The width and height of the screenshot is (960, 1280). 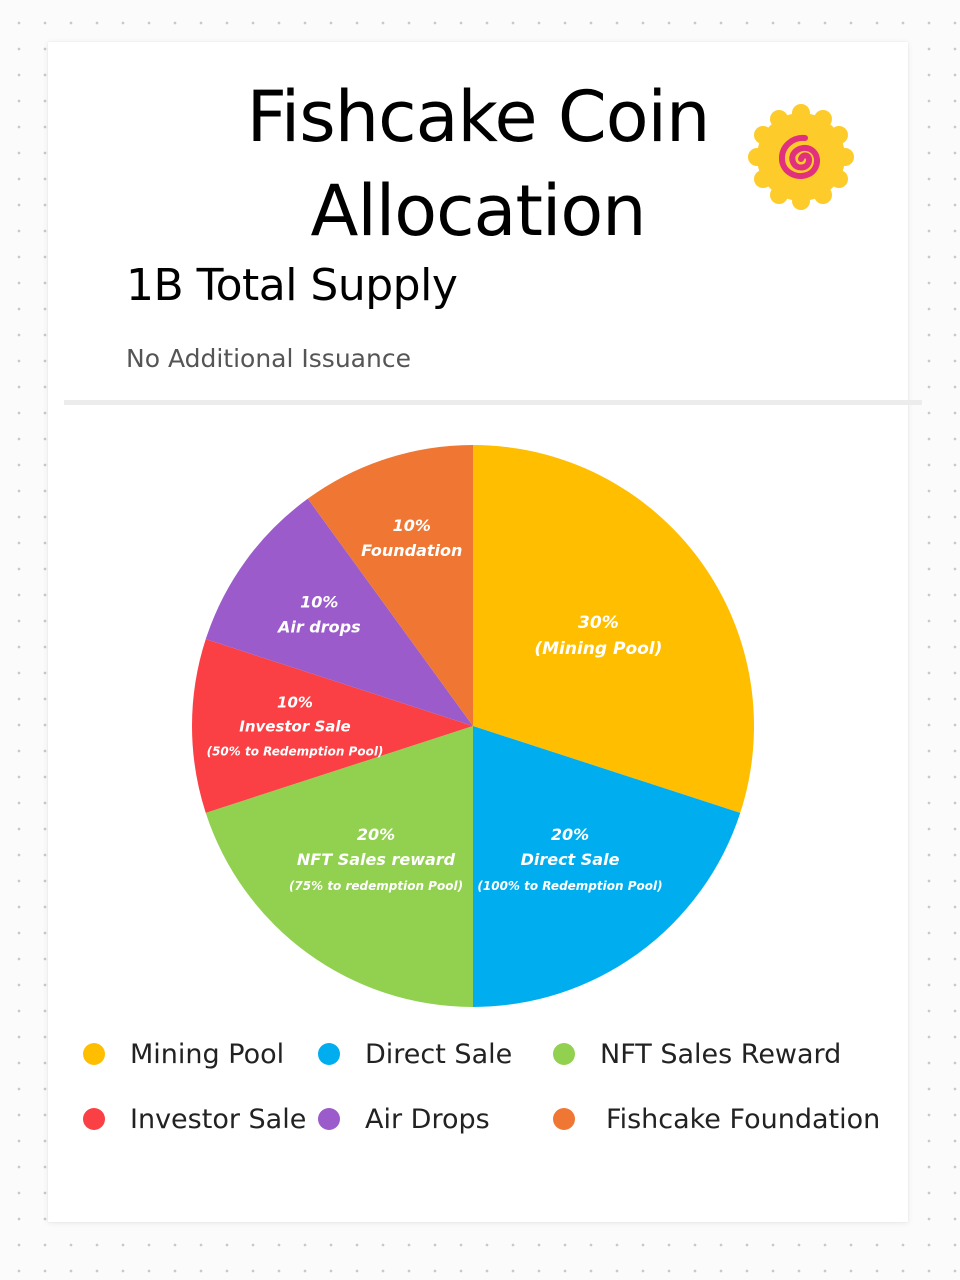 What do you see at coordinates (478, 164) in the screenshot?
I see `page-title: Fishcake Coin Allocation` at bounding box center [478, 164].